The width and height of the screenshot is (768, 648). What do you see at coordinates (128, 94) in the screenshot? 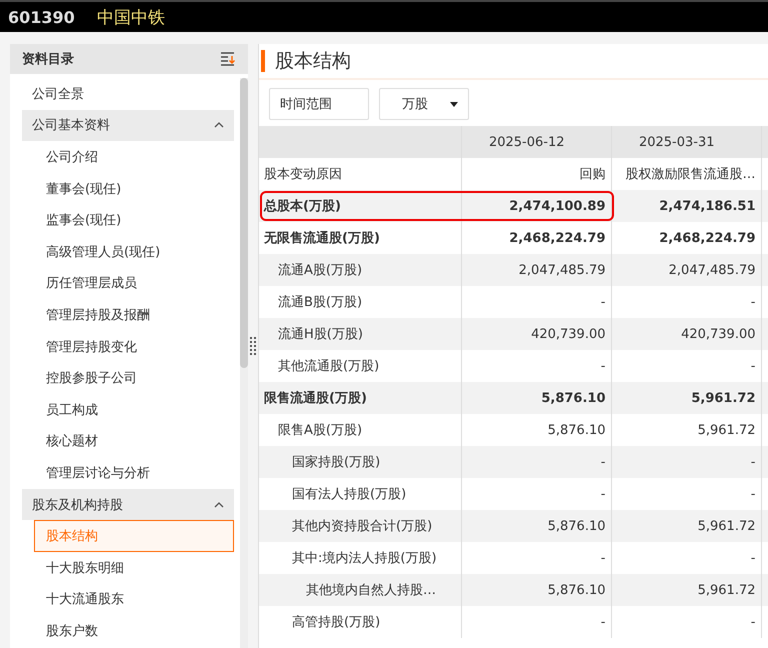
I see `sidebar-item: 公司全景` at bounding box center [128, 94].